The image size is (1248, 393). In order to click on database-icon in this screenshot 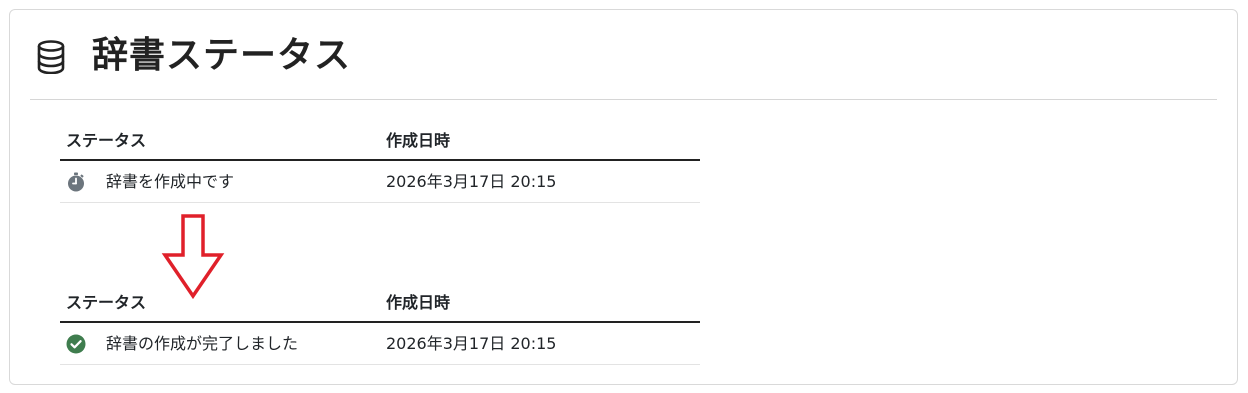, I will do `click(51, 57)`.